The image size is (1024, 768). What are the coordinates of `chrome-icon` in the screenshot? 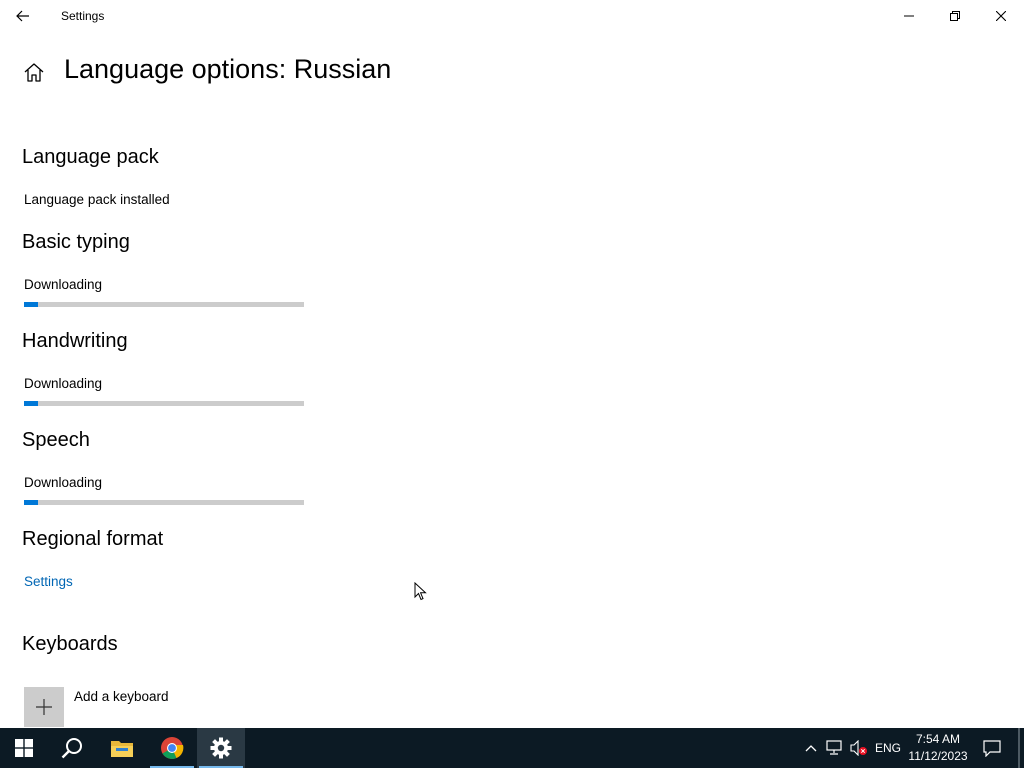 It's located at (172, 748).